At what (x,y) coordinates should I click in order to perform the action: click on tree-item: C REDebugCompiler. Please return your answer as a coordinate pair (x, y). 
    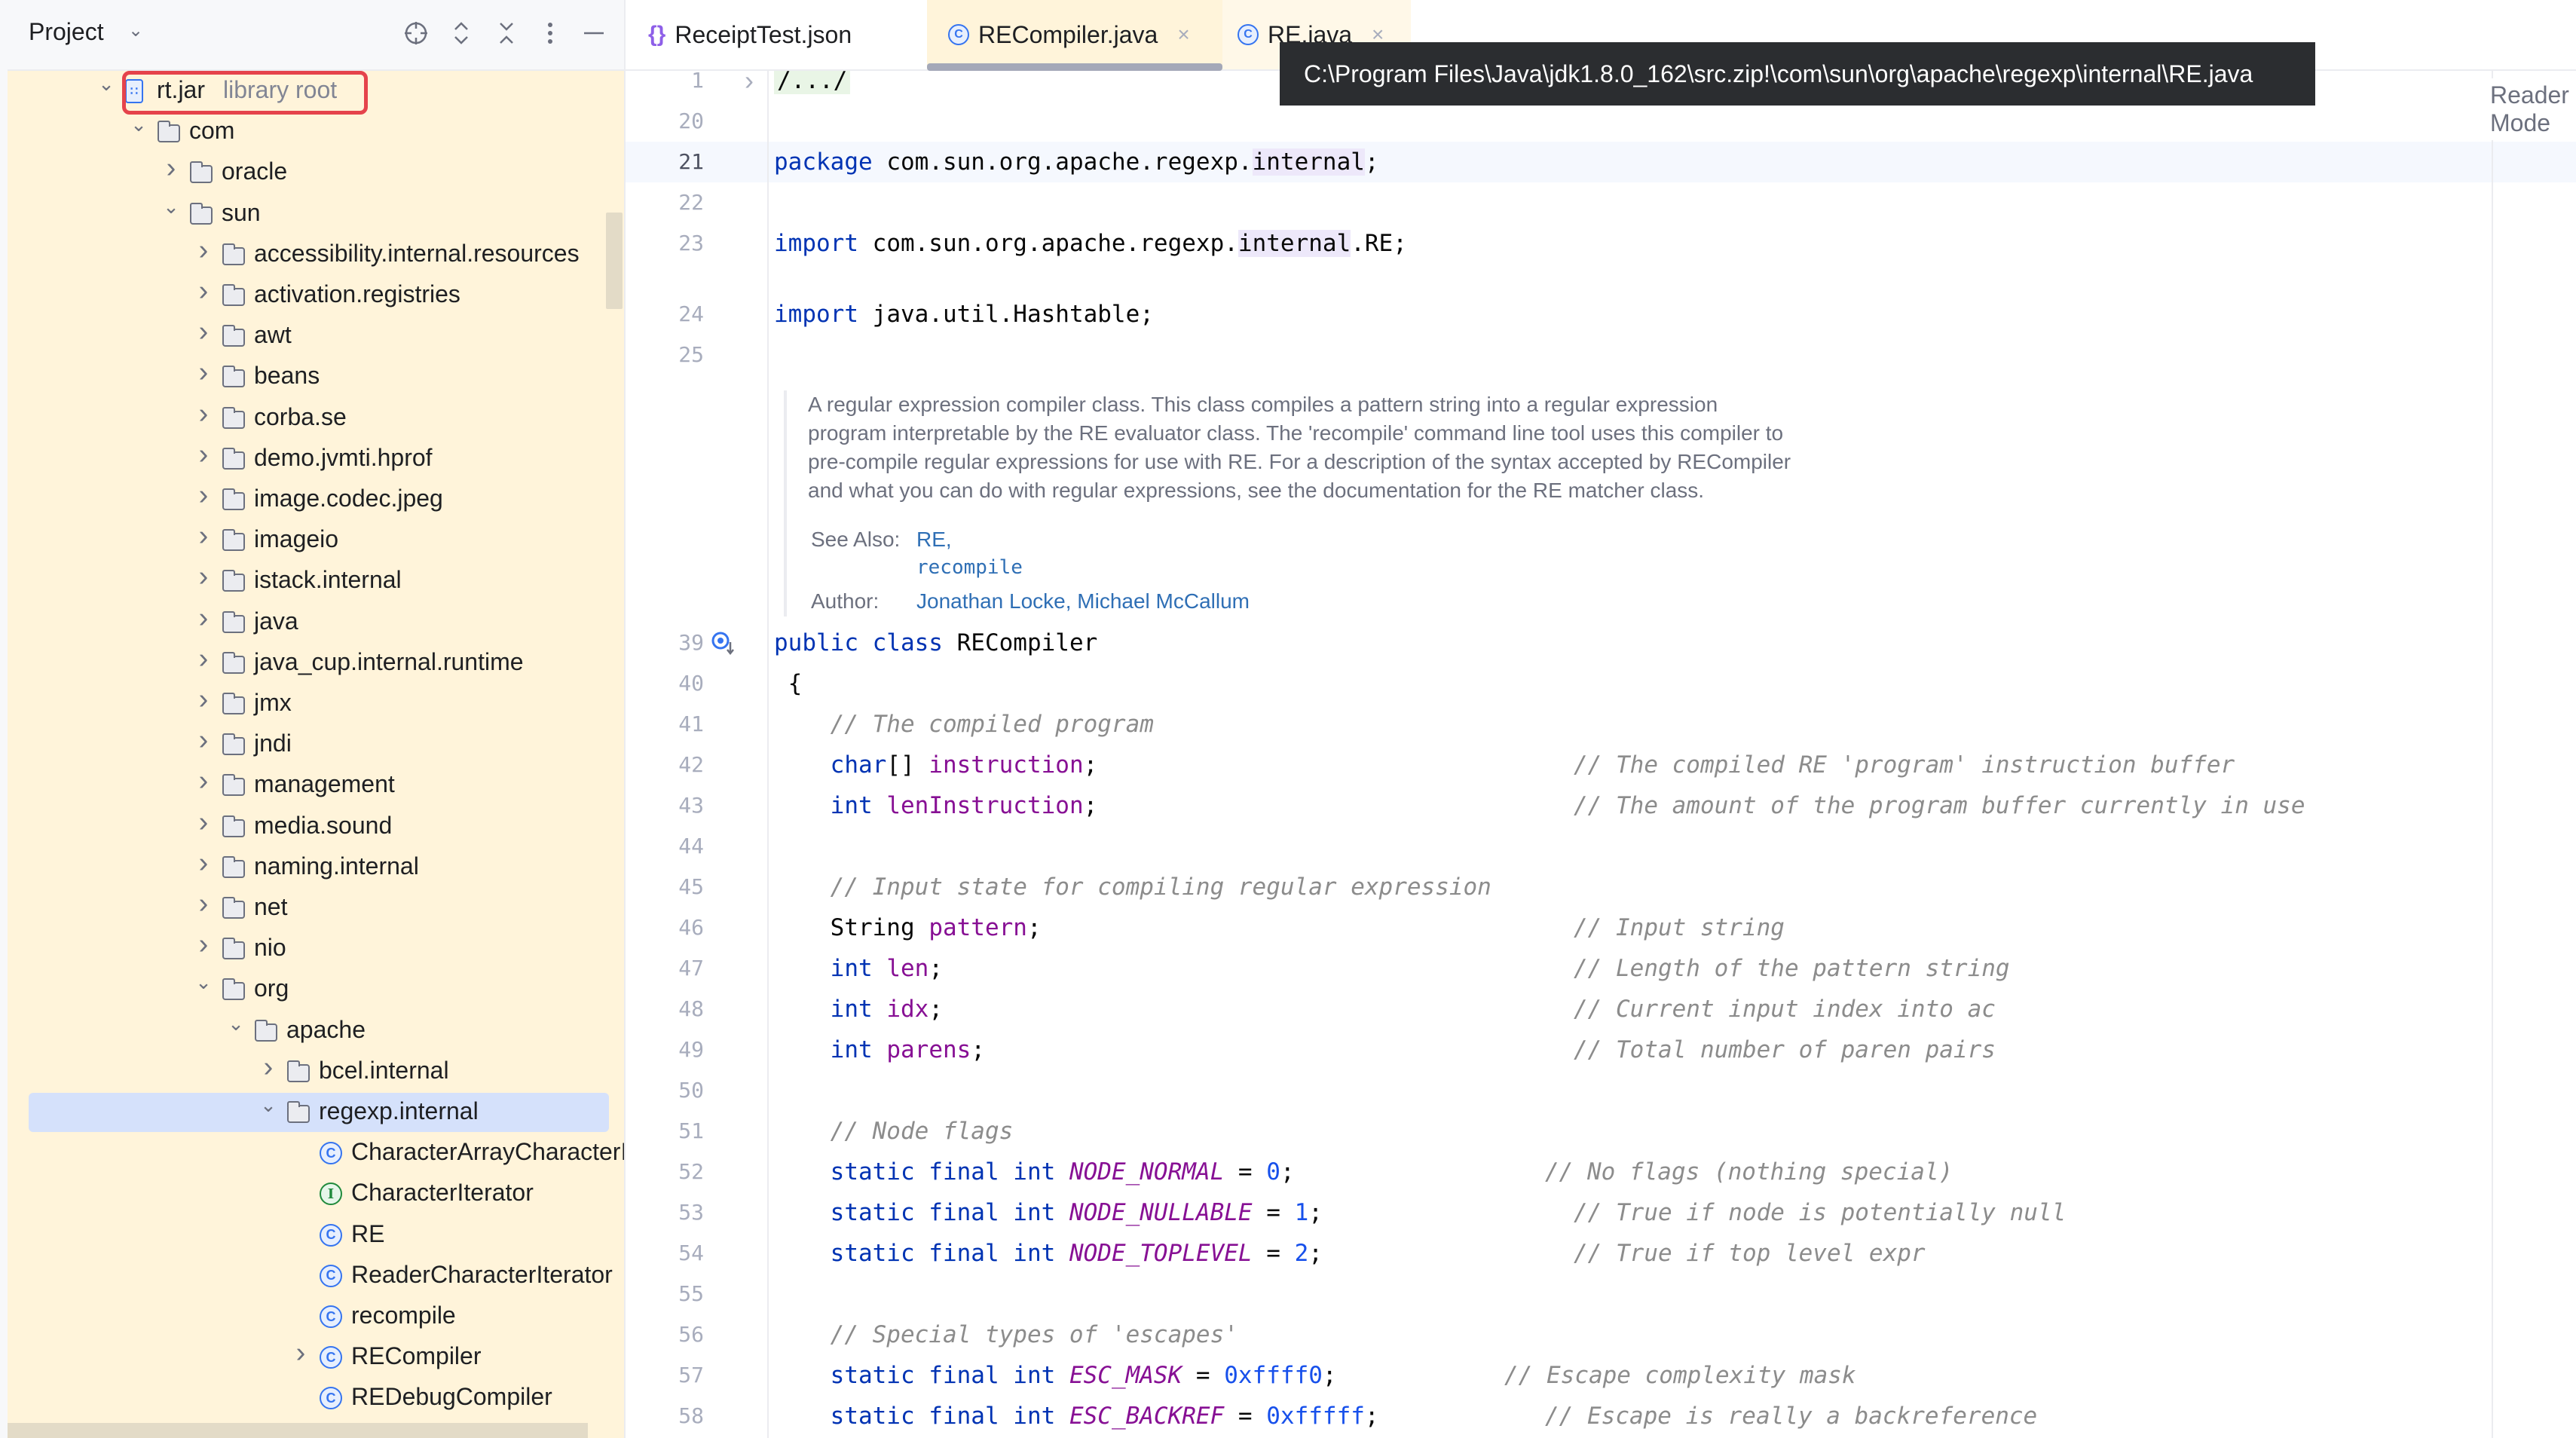
    Looking at the image, I should click on (316, 1398).